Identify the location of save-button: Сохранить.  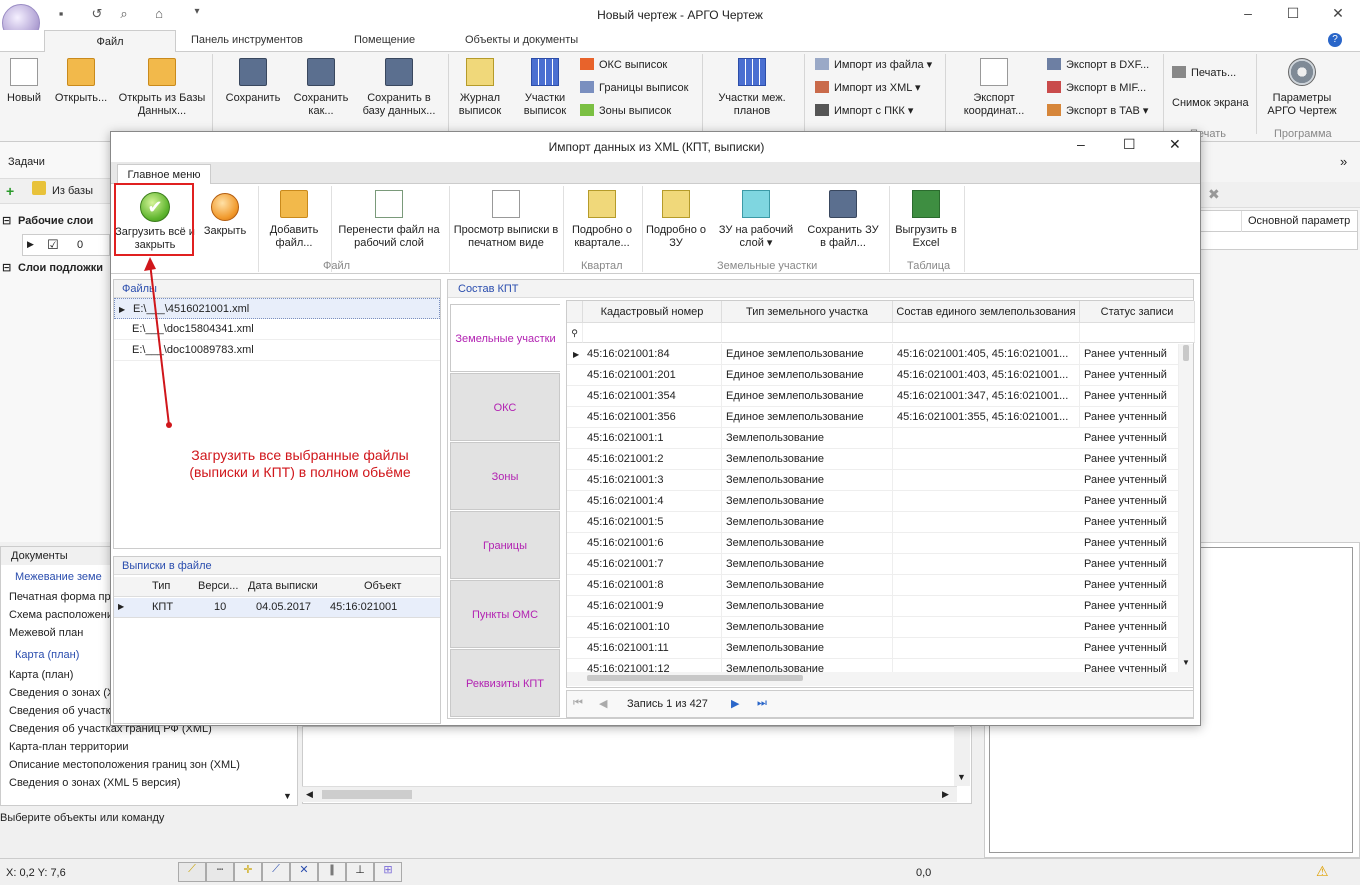
(253, 79).